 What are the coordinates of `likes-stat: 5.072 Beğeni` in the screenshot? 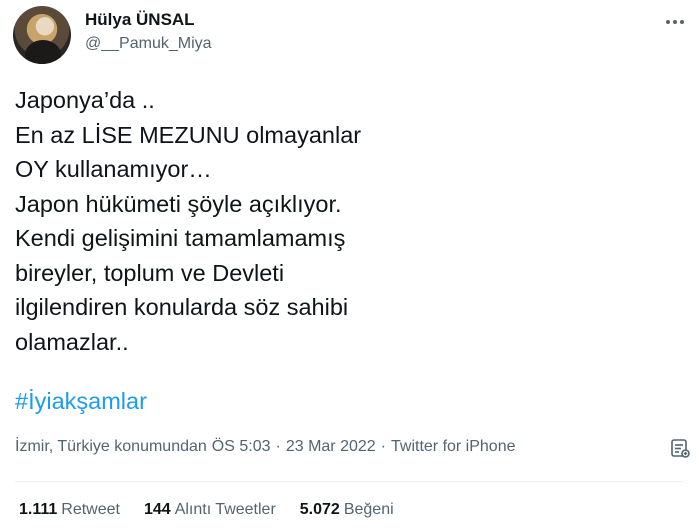 It's located at (347, 510).